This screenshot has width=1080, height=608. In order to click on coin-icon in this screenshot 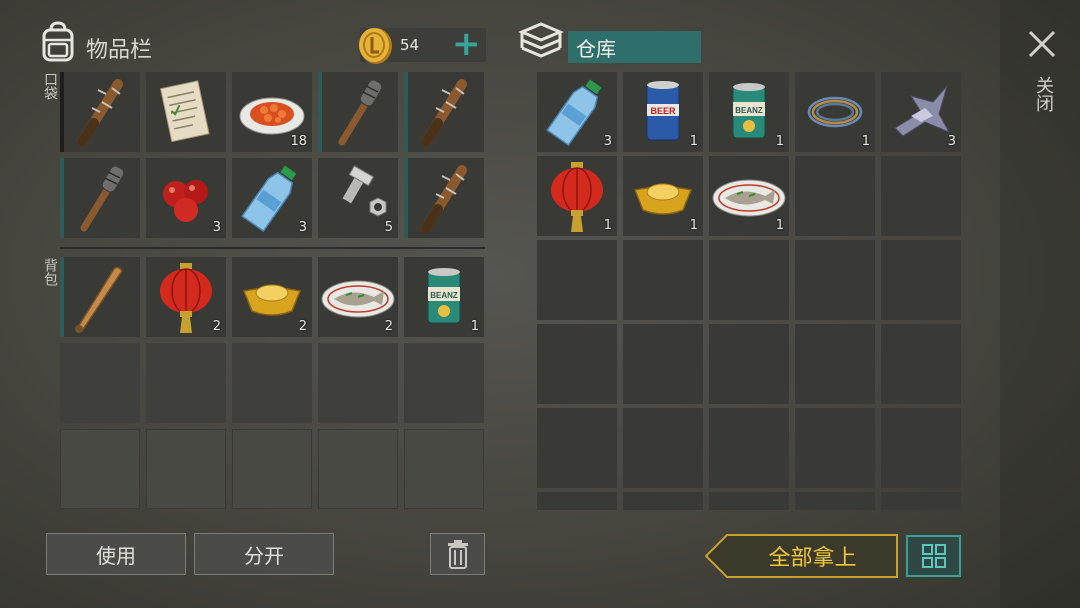, I will do `click(376, 45)`.